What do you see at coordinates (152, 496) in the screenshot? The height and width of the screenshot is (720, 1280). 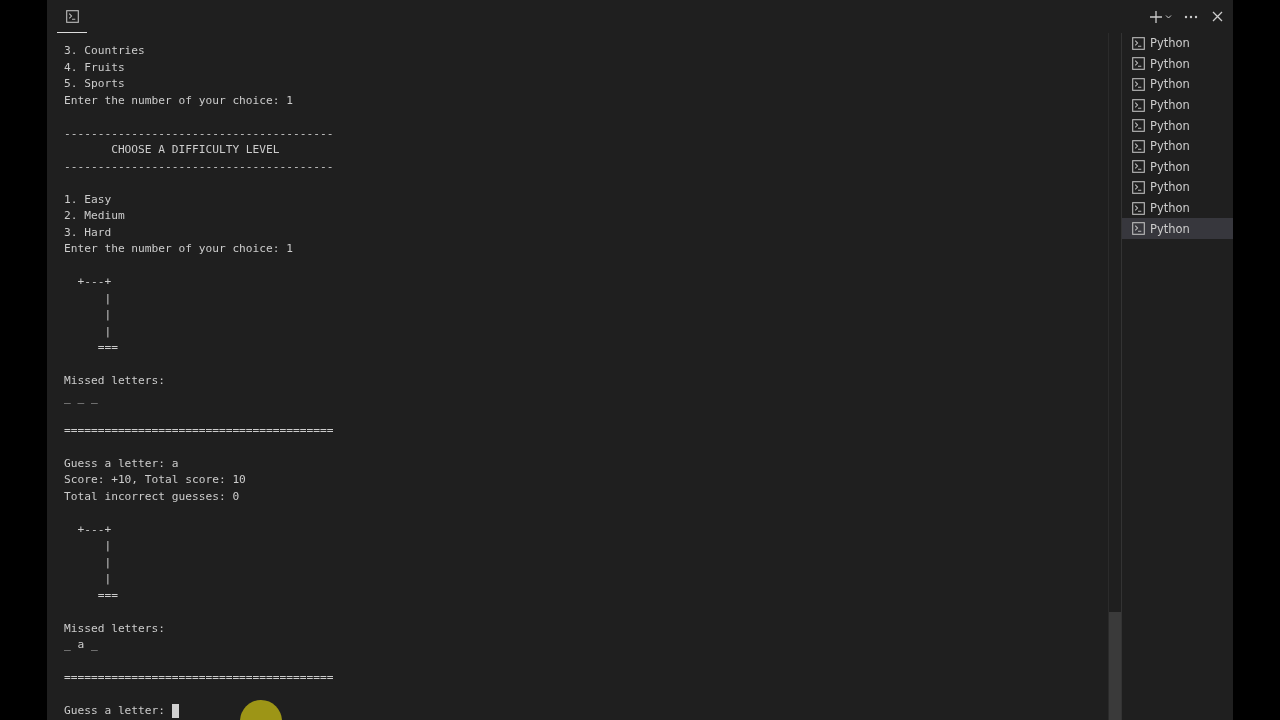 I see `terminal-line: Total incorrect guesses: 0` at bounding box center [152, 496].